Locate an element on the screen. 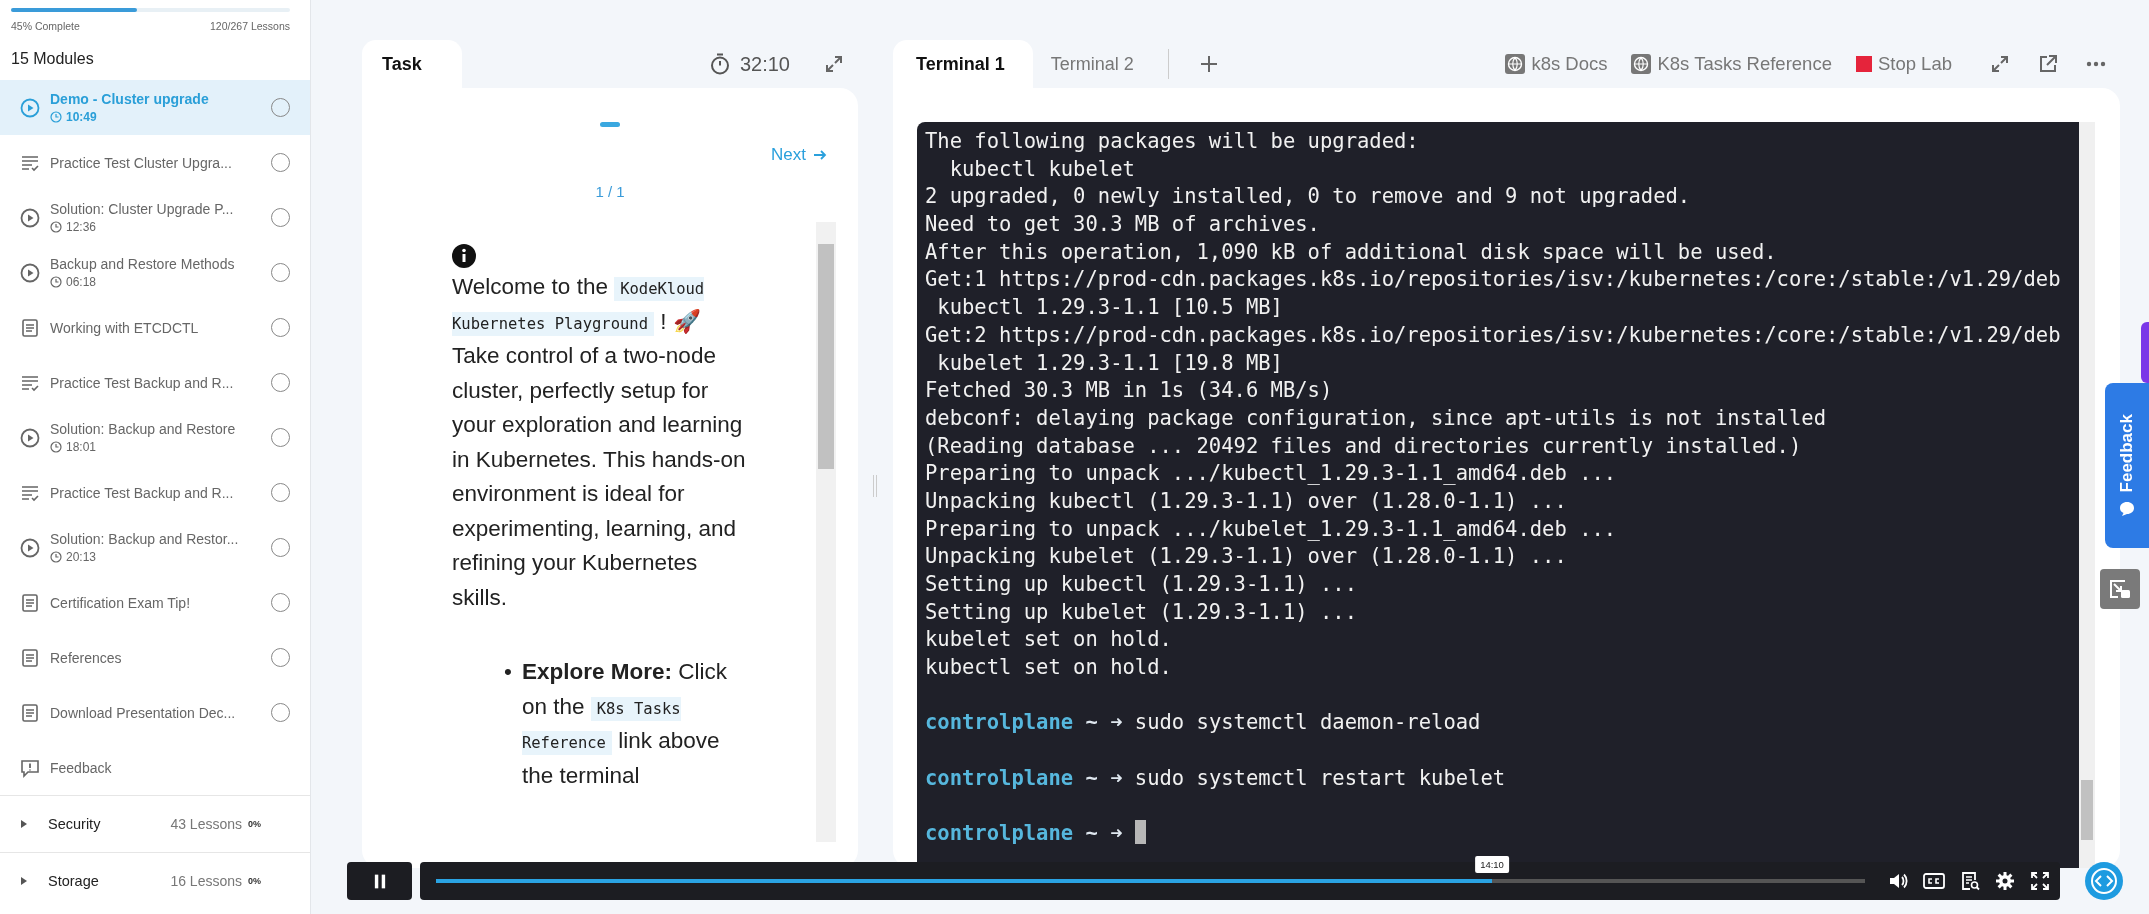 This screenshot has width=2149, height=914. lesson-item: Solution: Cluster Upgrade P... 12:36 is located at coordinates (155, 217).